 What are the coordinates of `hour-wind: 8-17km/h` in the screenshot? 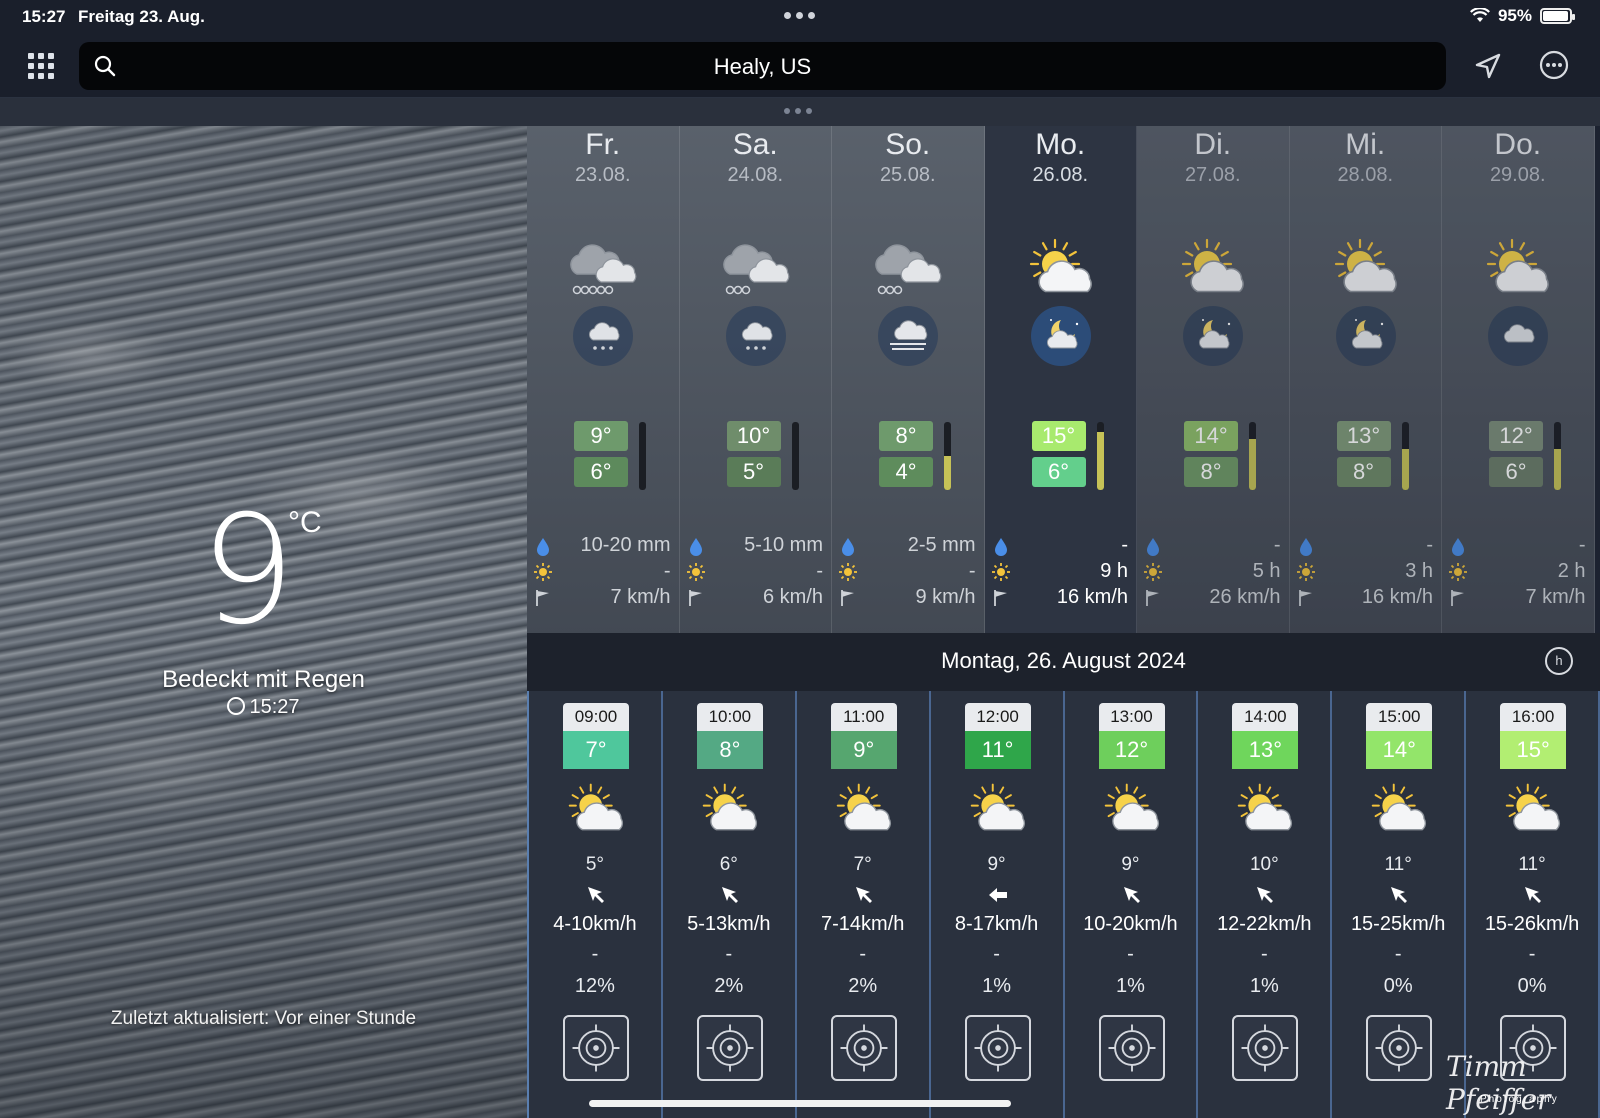 It's located at (996, 924).